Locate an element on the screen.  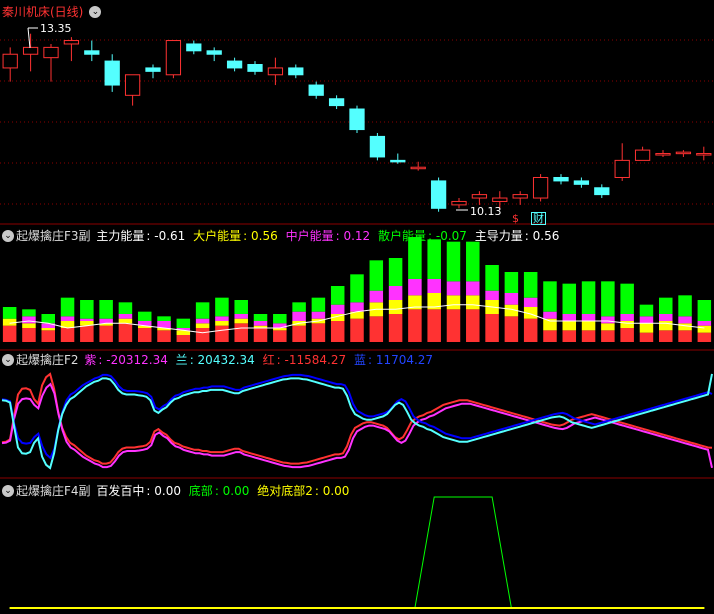
panel4-header: ⌄ 起爆擒庄F4副 百发百中: 0.00 底部: 0.00 绝对底部2: 0.00 is located at coordinates (177, 491).